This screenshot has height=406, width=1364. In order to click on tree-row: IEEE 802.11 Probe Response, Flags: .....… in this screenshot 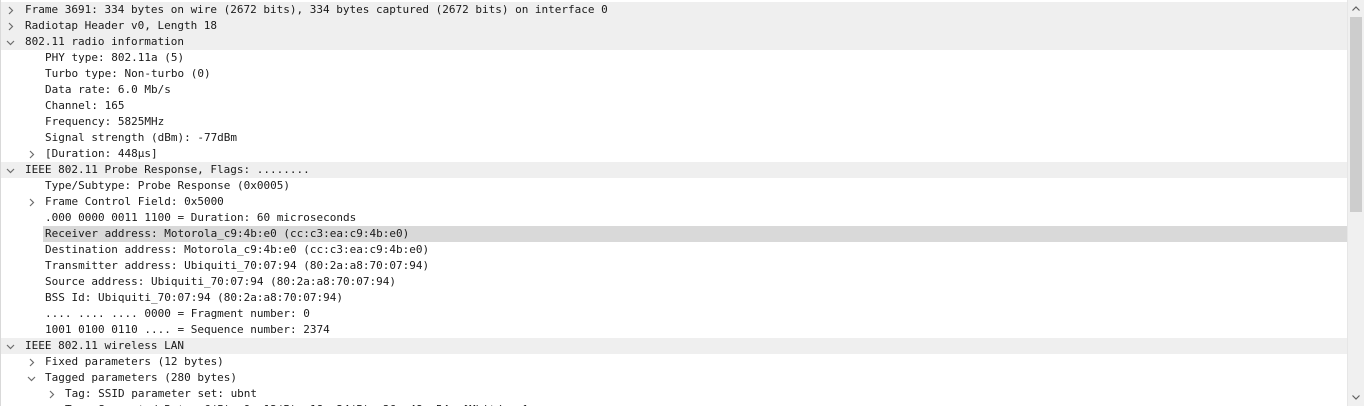, I will do `click(674, 170)`.